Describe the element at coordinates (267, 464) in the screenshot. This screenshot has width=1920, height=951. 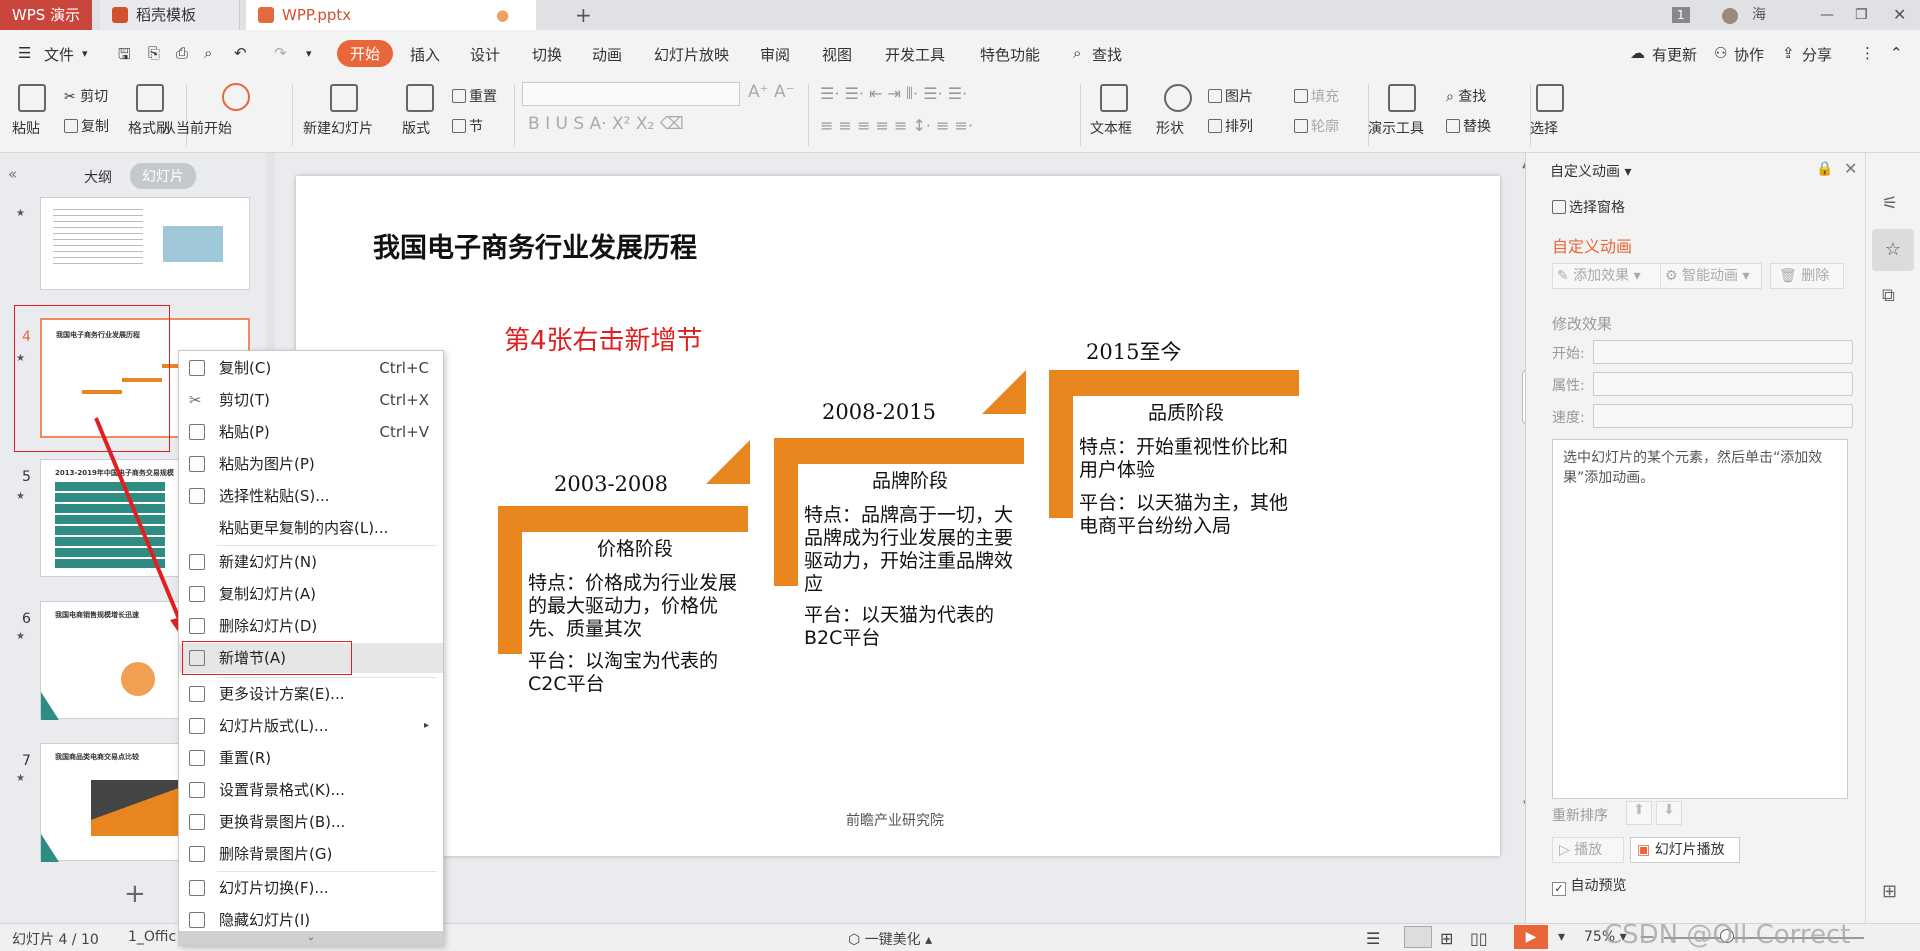
I see `menu-item-label: 粘贴为图片(P)` at that location.